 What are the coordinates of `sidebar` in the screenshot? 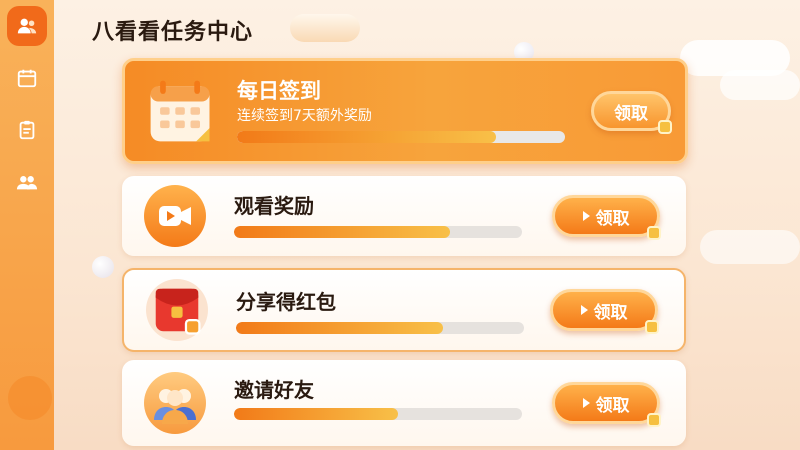 It's located at (27, 225).